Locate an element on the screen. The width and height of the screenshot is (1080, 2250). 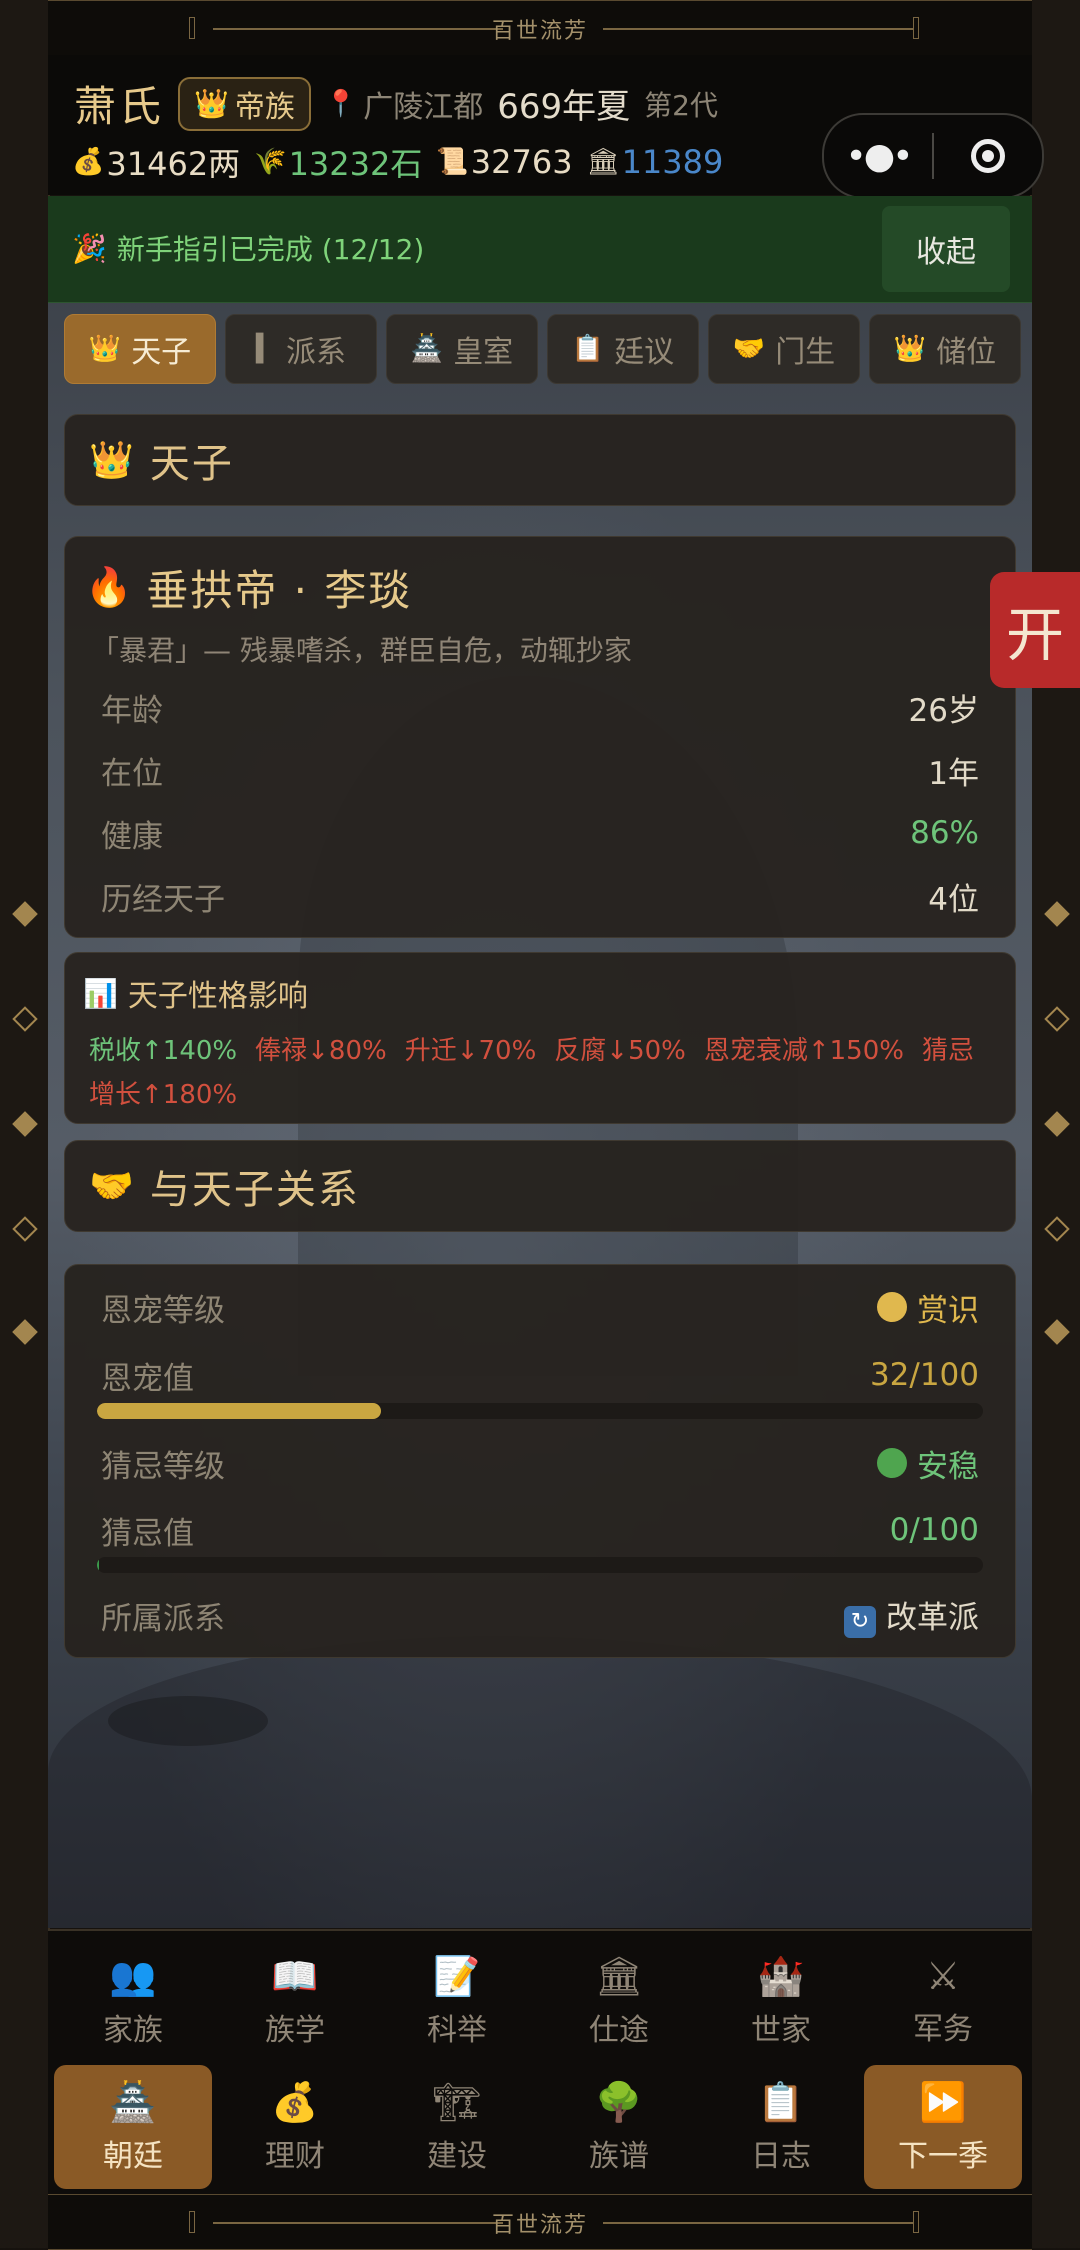
nav-icon: 📝 is located at coordinates (457, 1975).